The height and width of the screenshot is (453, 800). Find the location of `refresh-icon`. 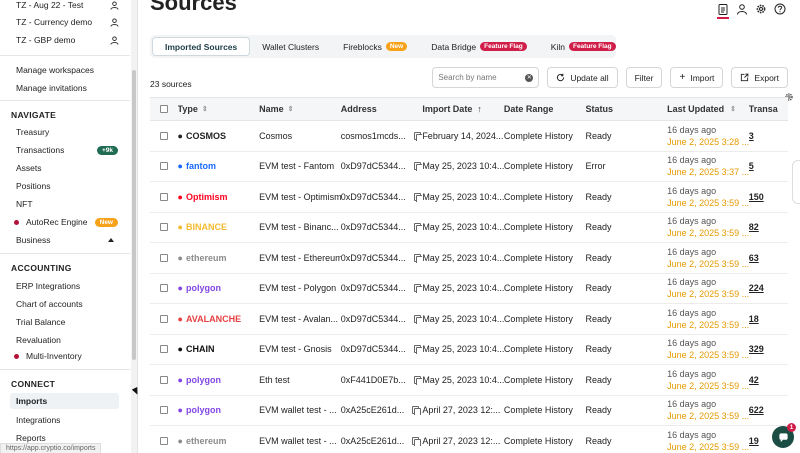

refresh-icon is located at coordinates (561, 77).